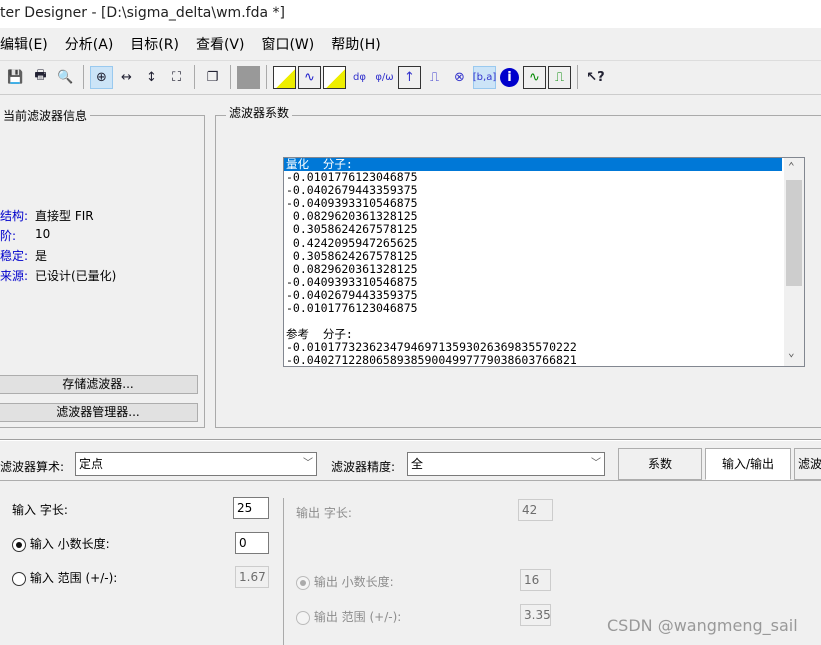 The width and height of the screenshot is (821, 645). What do you see at coordinates (359, 77) in the screenshot?
I see `group-delay-icon: dφ` at bounding box center [359, 77].